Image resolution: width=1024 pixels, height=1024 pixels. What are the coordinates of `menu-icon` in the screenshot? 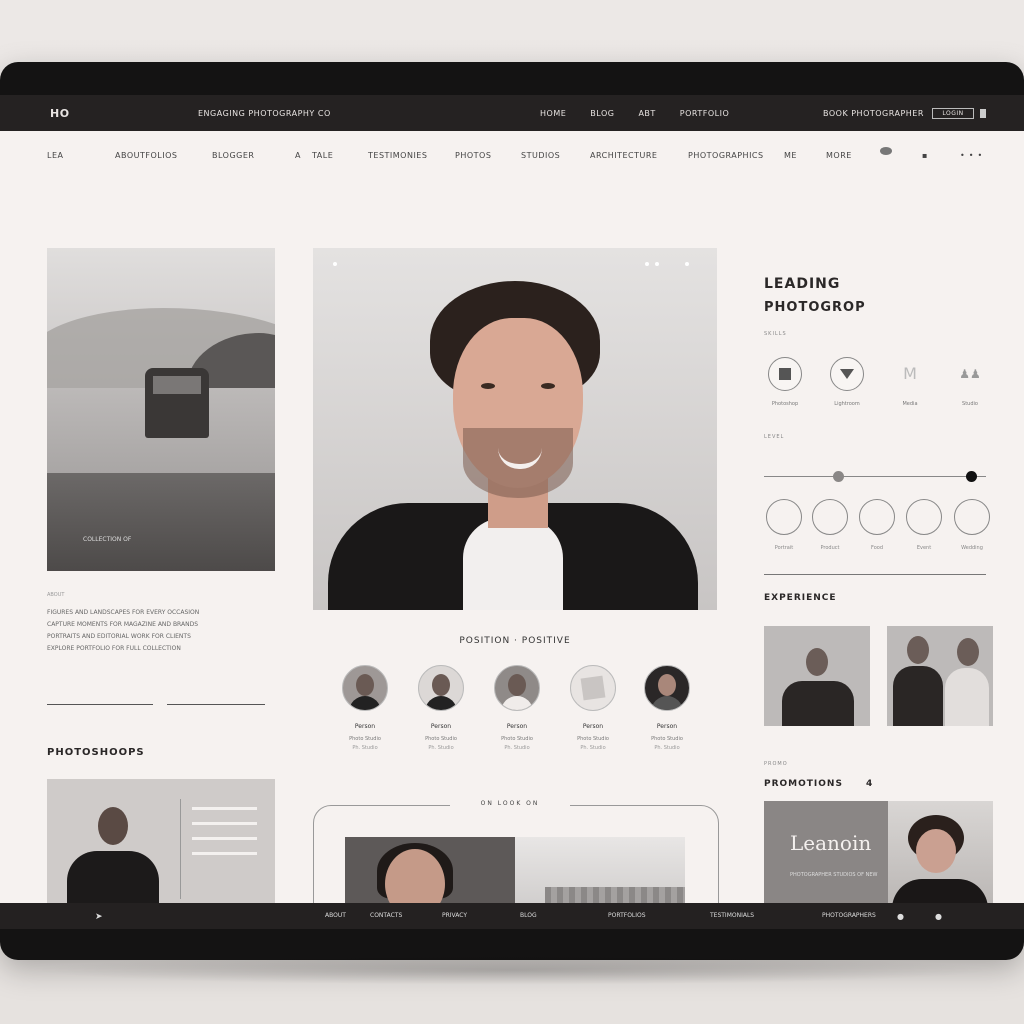 It's located at (983, 113).